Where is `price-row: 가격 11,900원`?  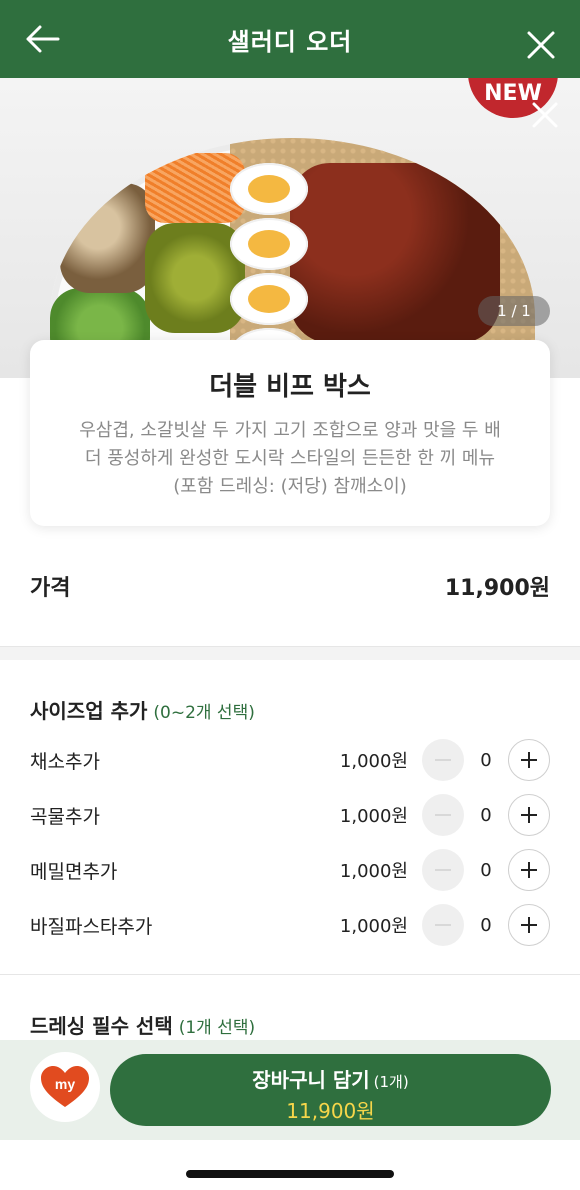
price-row: 가격 11,900원 is located at coordinates (290, 586).